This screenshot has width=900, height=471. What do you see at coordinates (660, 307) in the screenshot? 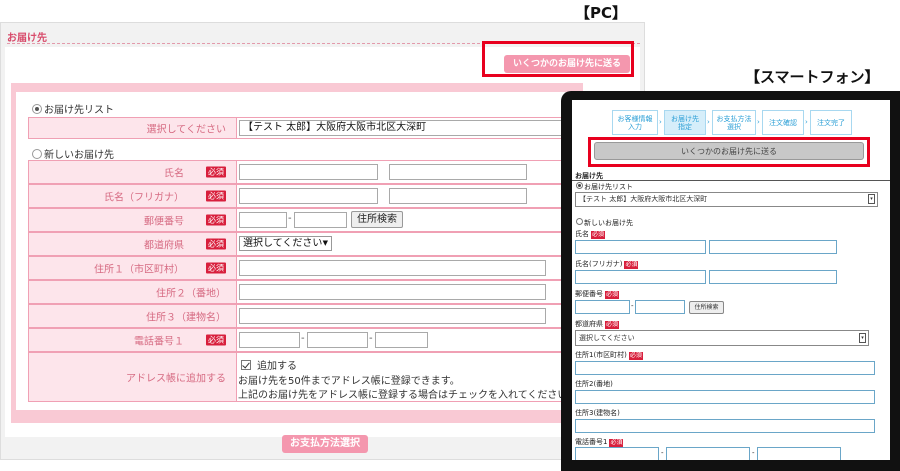
I see `sp-zip-second-input` at bounding box center [660, 307].